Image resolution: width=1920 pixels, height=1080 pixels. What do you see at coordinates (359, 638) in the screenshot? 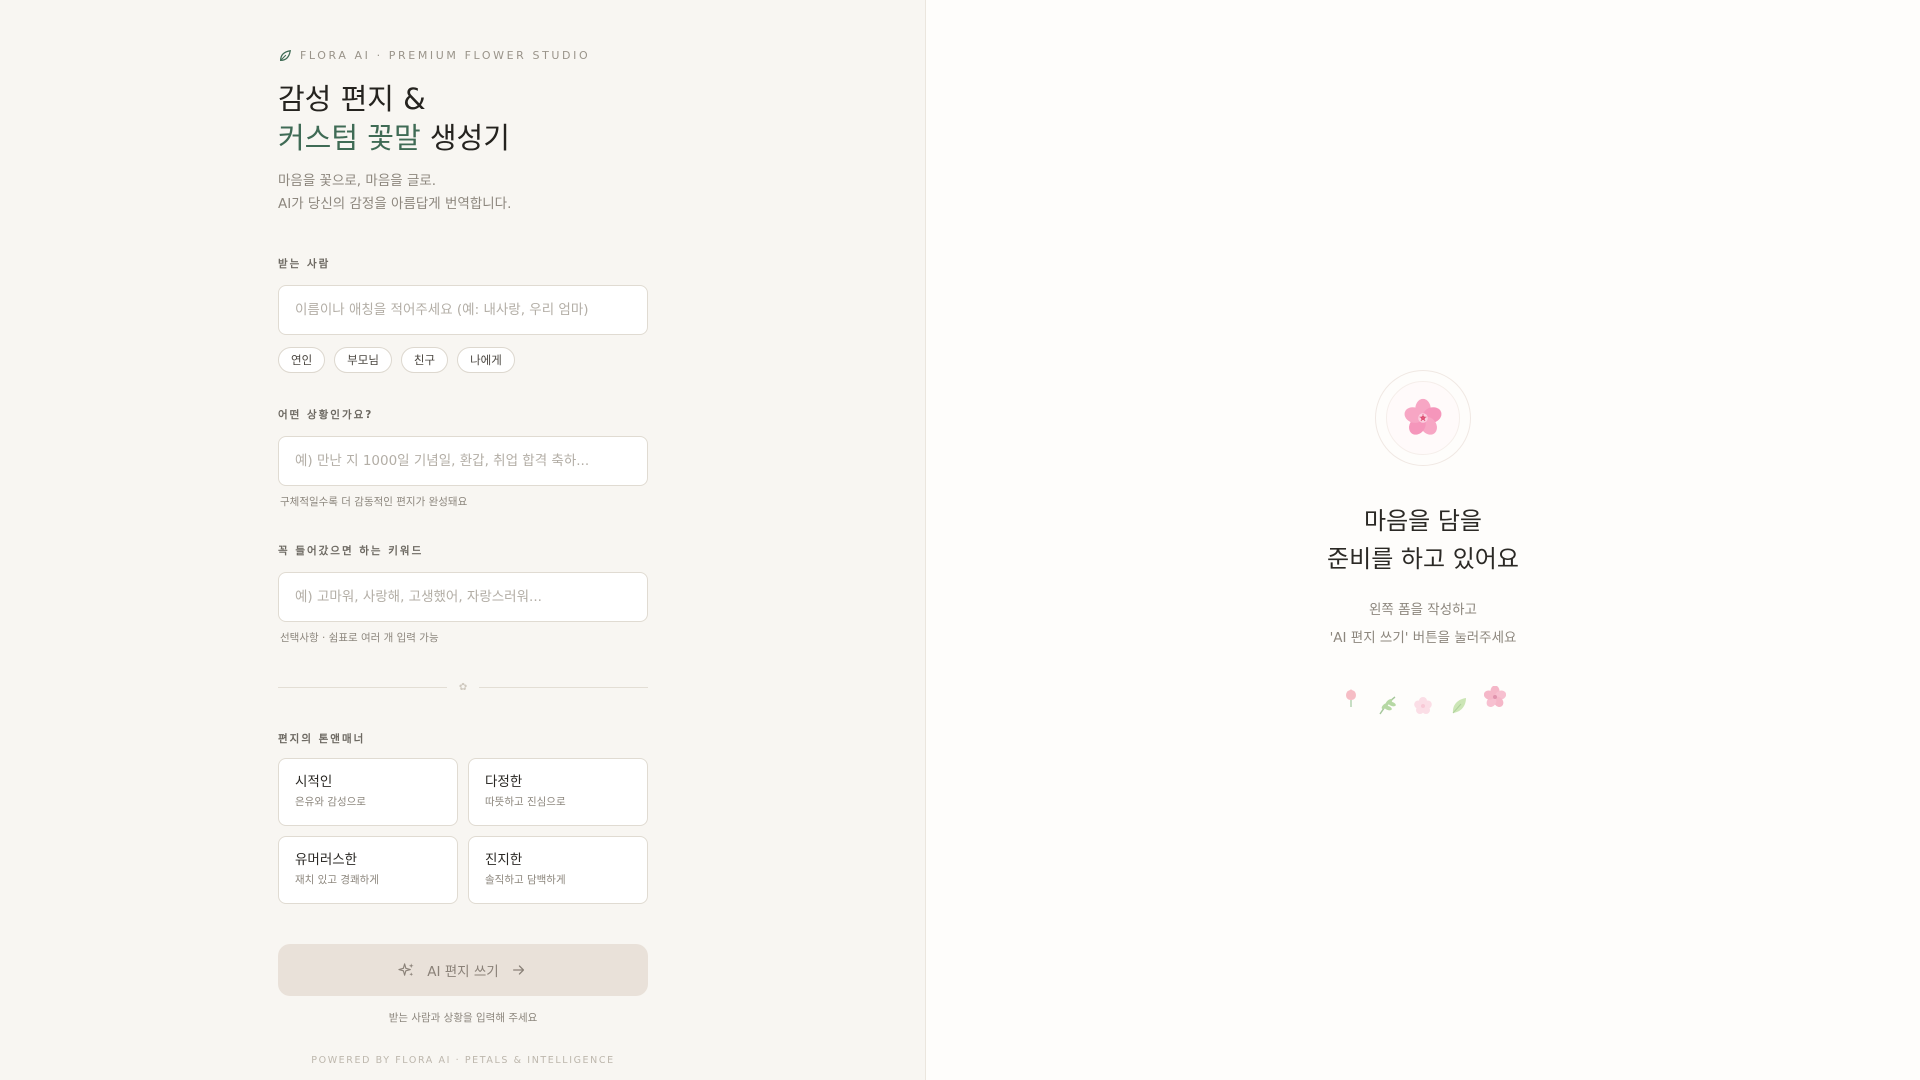
I see `keywords-hint: 선택사항 · 쉼표로 여러 개 입력 가능` at bounding box center [359, 638].